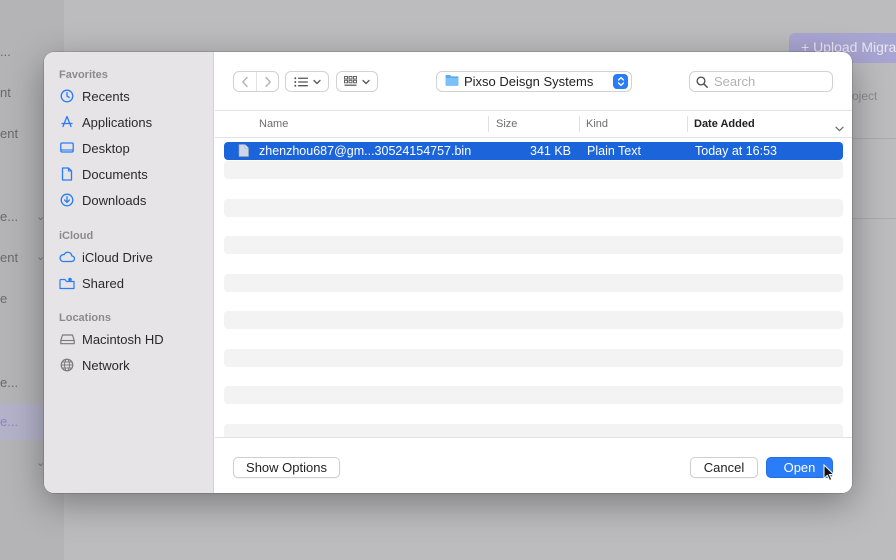 The width and height of the screenshot is (896, 560). Describe the element at coordinates (115, 174) in the screenshot. I see `sidebar-item-label: Documents` at that location.